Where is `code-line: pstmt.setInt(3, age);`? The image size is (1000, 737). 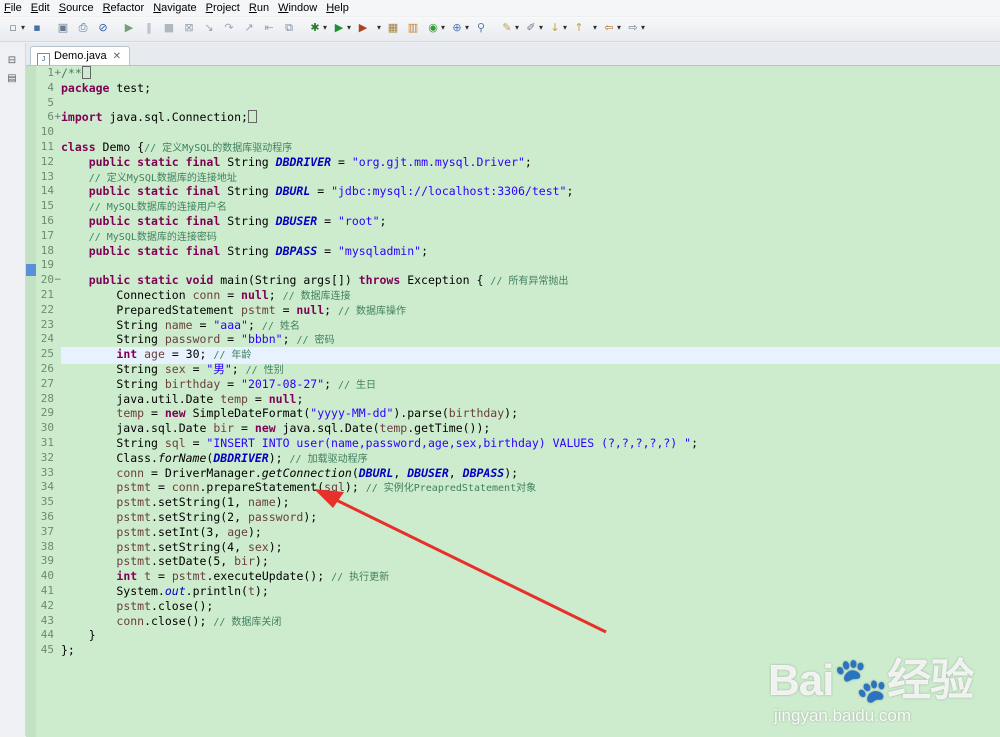 code-line: pstmt.setInt(3, age); is located at coordinates (161, 532).